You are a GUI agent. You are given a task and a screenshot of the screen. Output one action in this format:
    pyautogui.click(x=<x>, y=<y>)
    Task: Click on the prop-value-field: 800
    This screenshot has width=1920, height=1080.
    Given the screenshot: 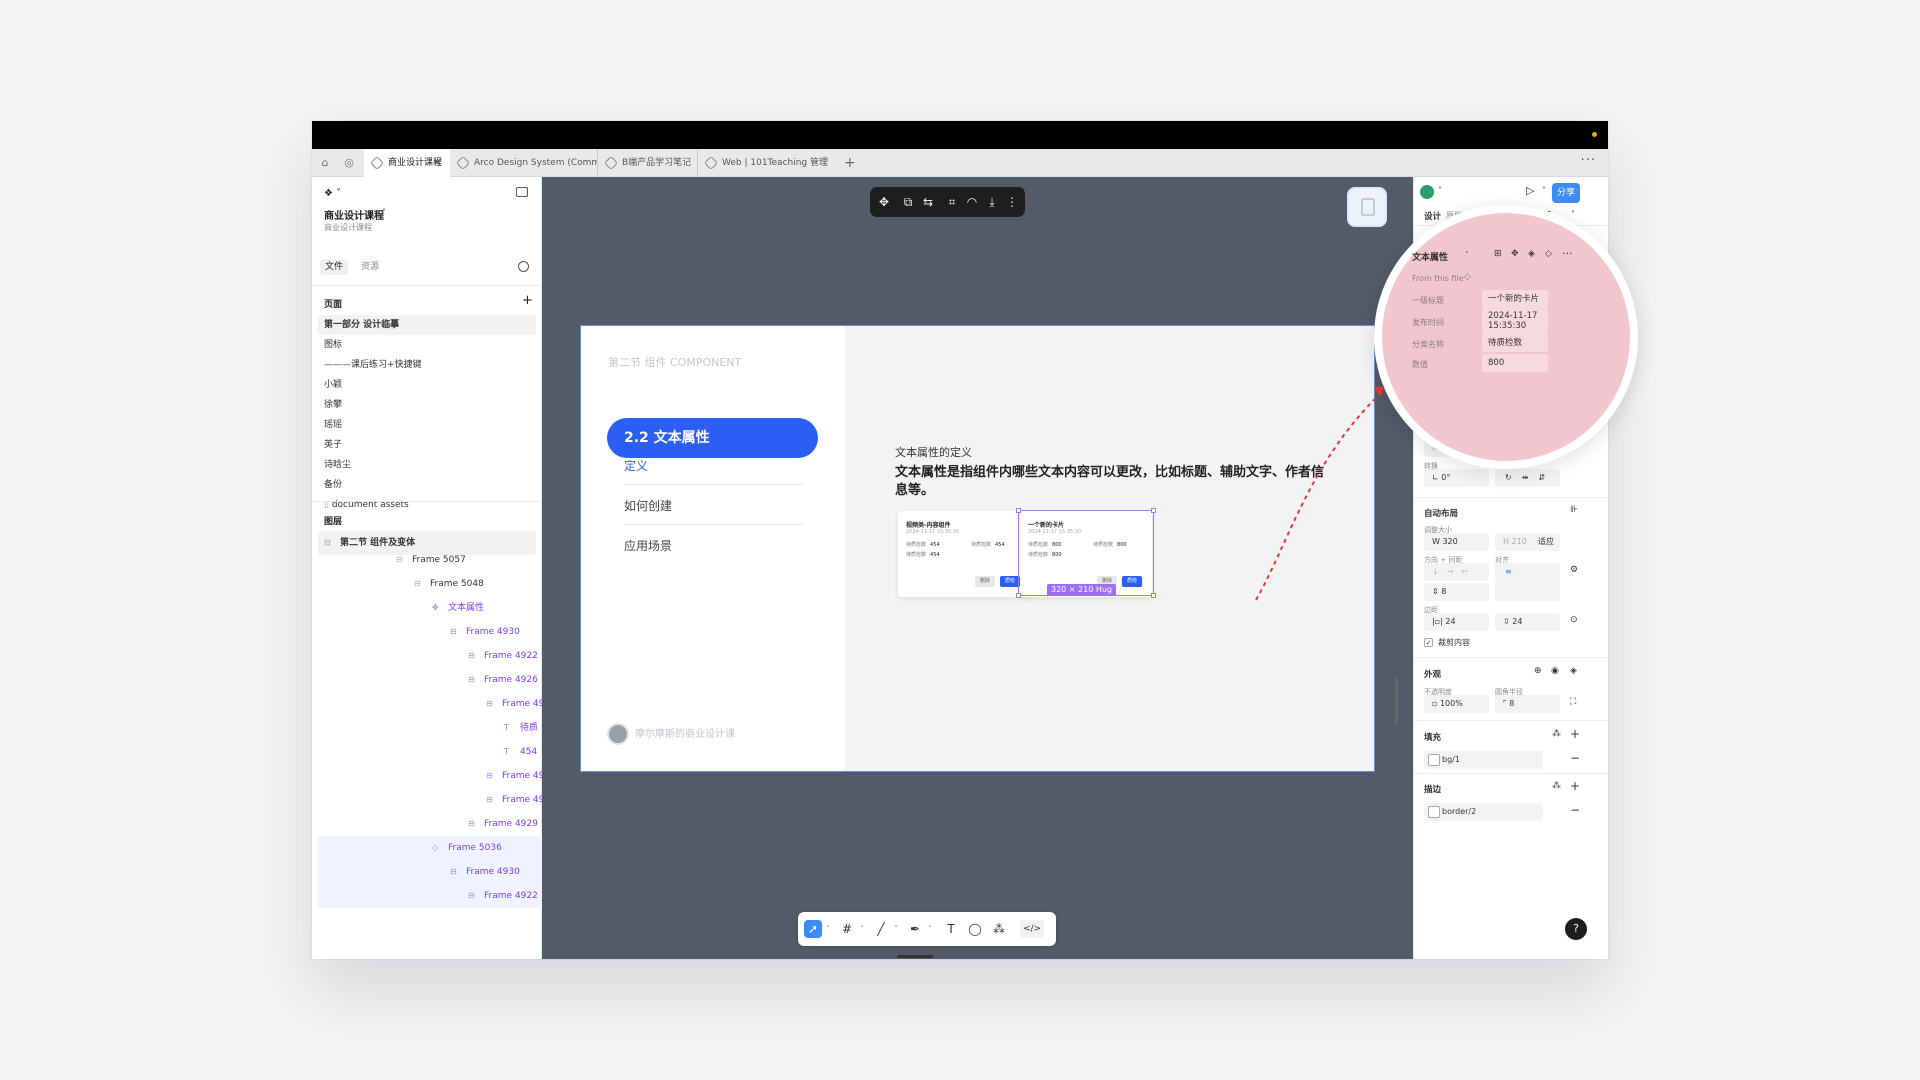 What is the action you would take?
    pyautogui.click(x=1515, y=363)
    